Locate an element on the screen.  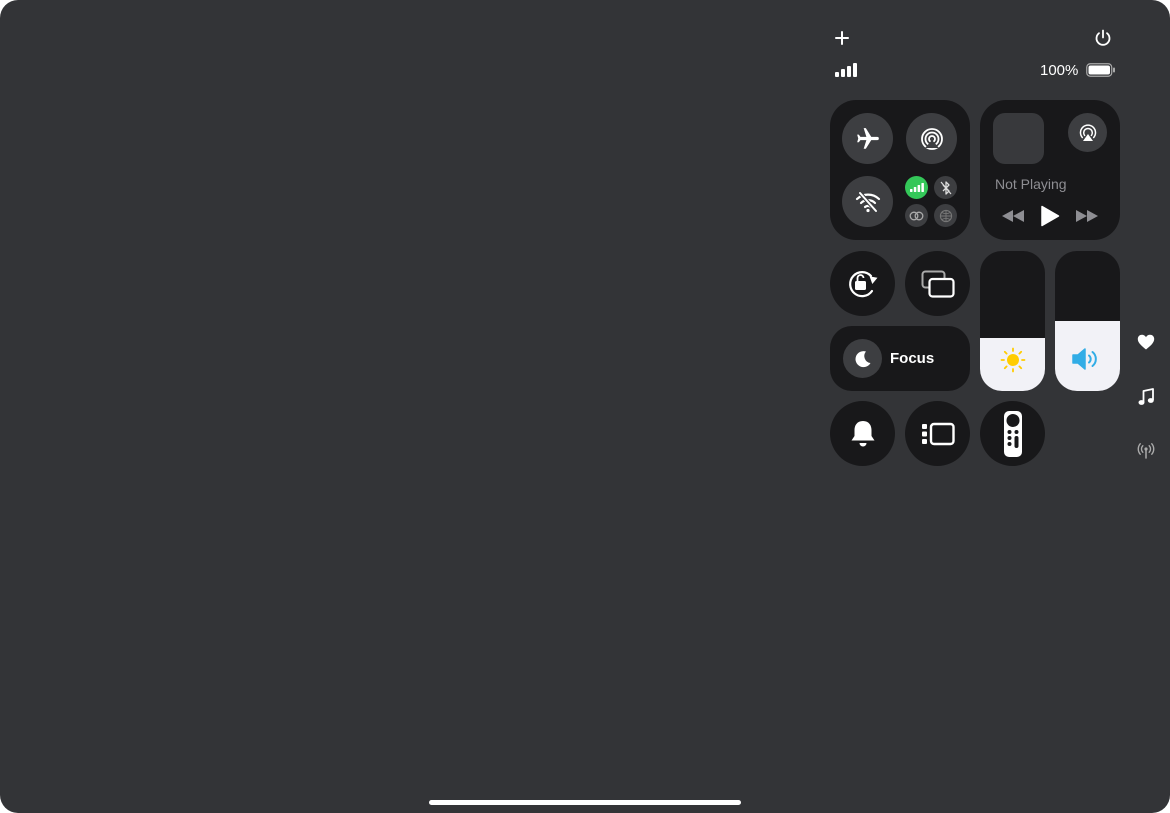
now-playing-title: Not Playing is located at coordinates (1031, 184).